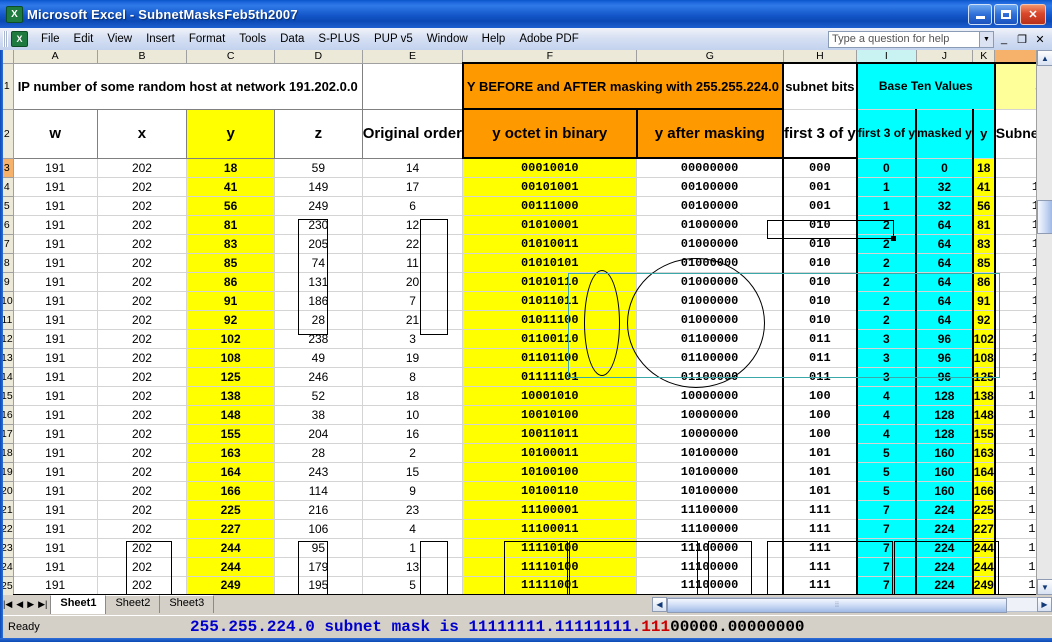  What do you see at coordinates (944, 452) in the screenshot?
I see `cell-masked-y-18: 160` at bounding box center [944, 452].